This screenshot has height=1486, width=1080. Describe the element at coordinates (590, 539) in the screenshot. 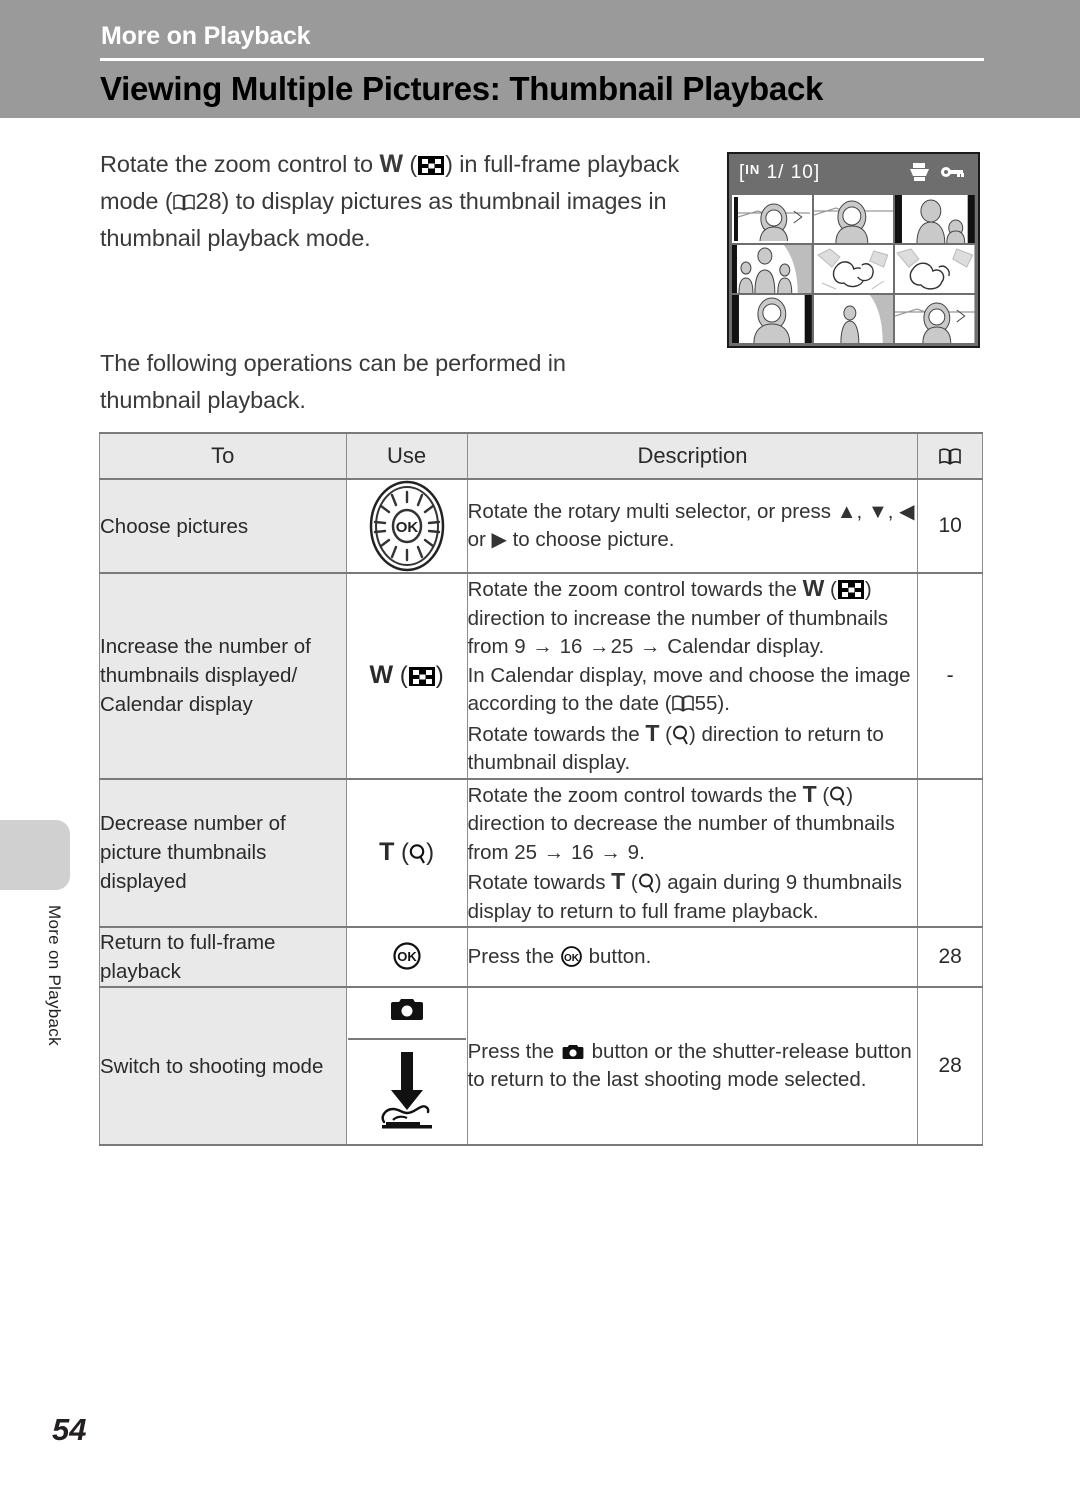

I see `desc-text-e: to choose picture.` at that location.